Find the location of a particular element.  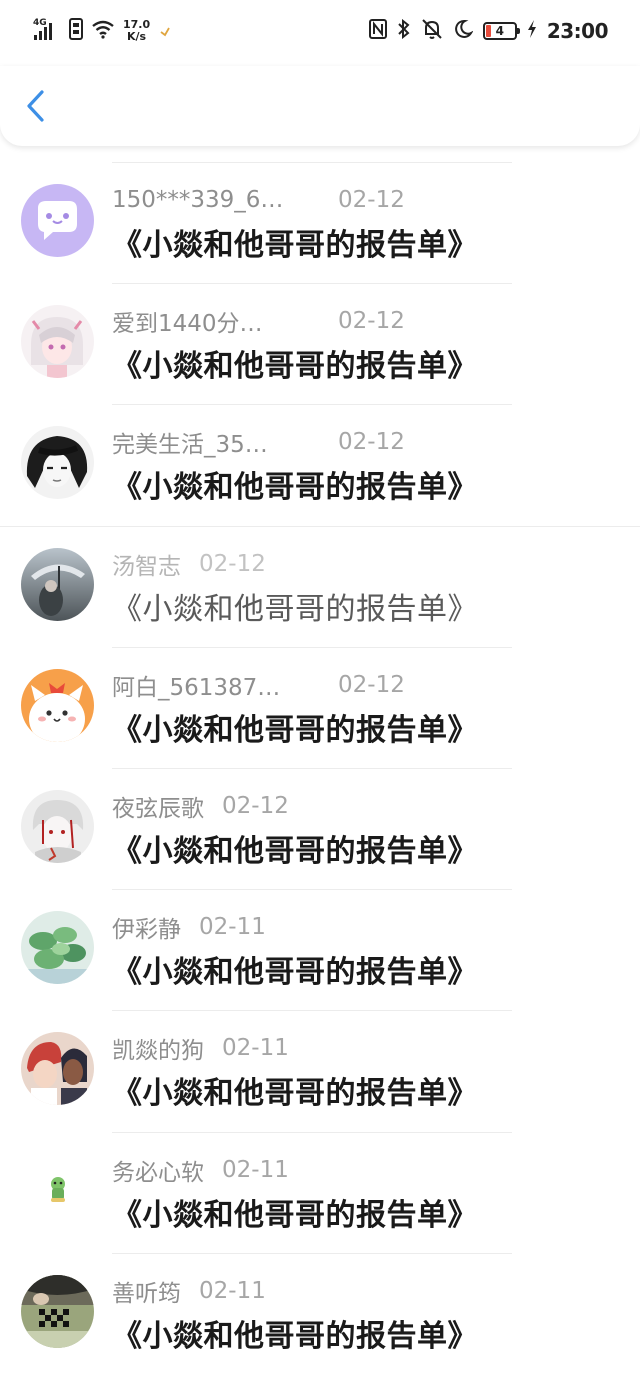

item-meta: 阿白_561387… 02-12 is located at coordinates (258, 685).